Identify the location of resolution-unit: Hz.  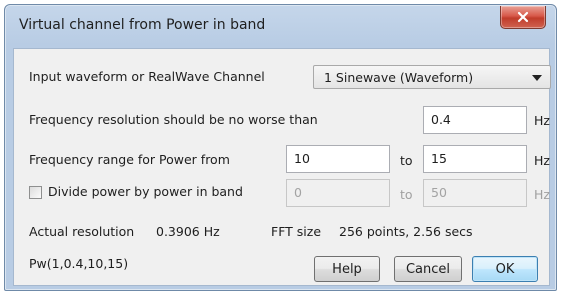
(542, 120).